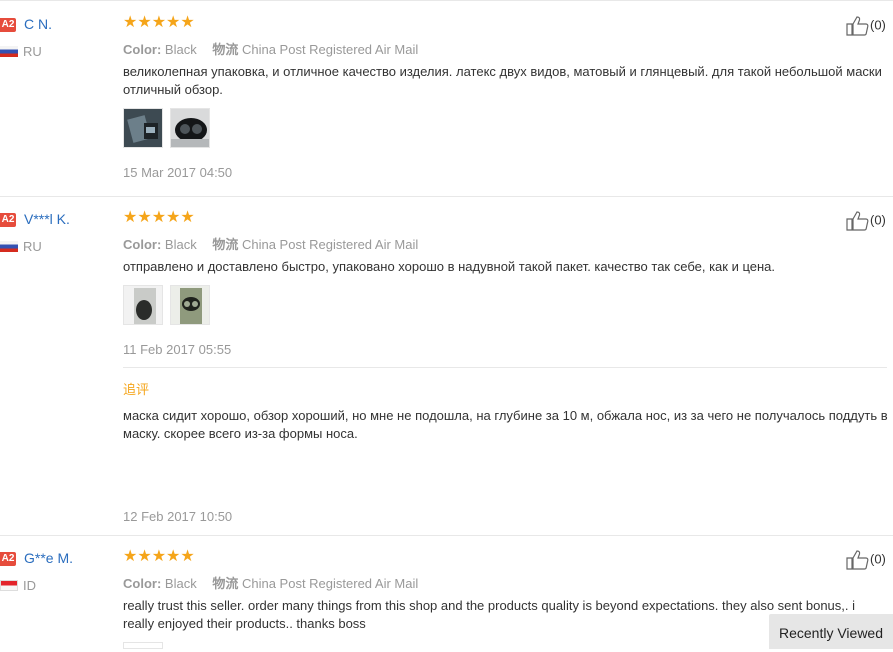 This screenshot has height=652, width=893. Describe the element at coordinates (48, 558) in the screenshot. I see `reviewer-name: G**e M.` at that location.